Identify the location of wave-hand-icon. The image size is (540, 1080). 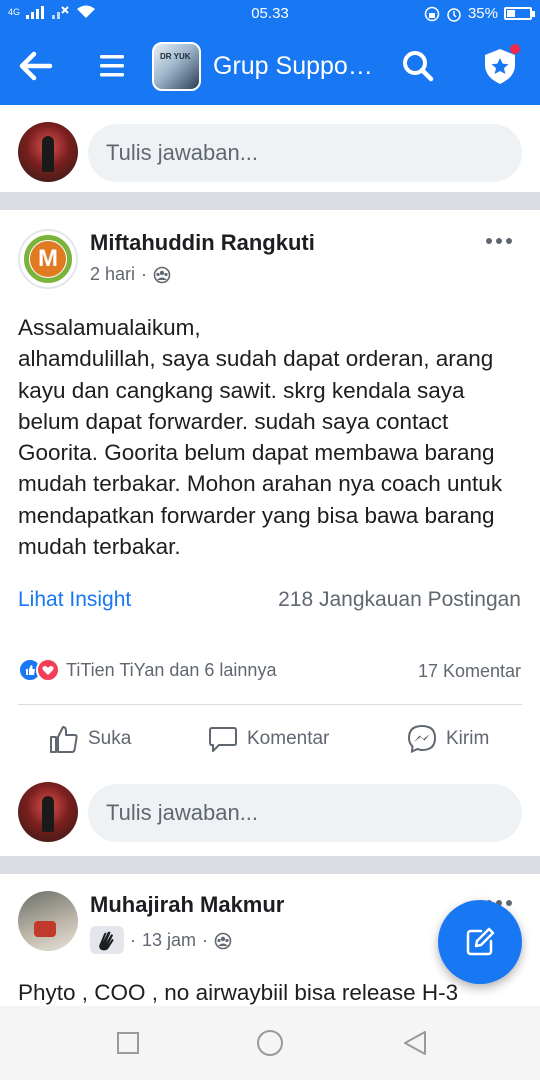
(106, 941).